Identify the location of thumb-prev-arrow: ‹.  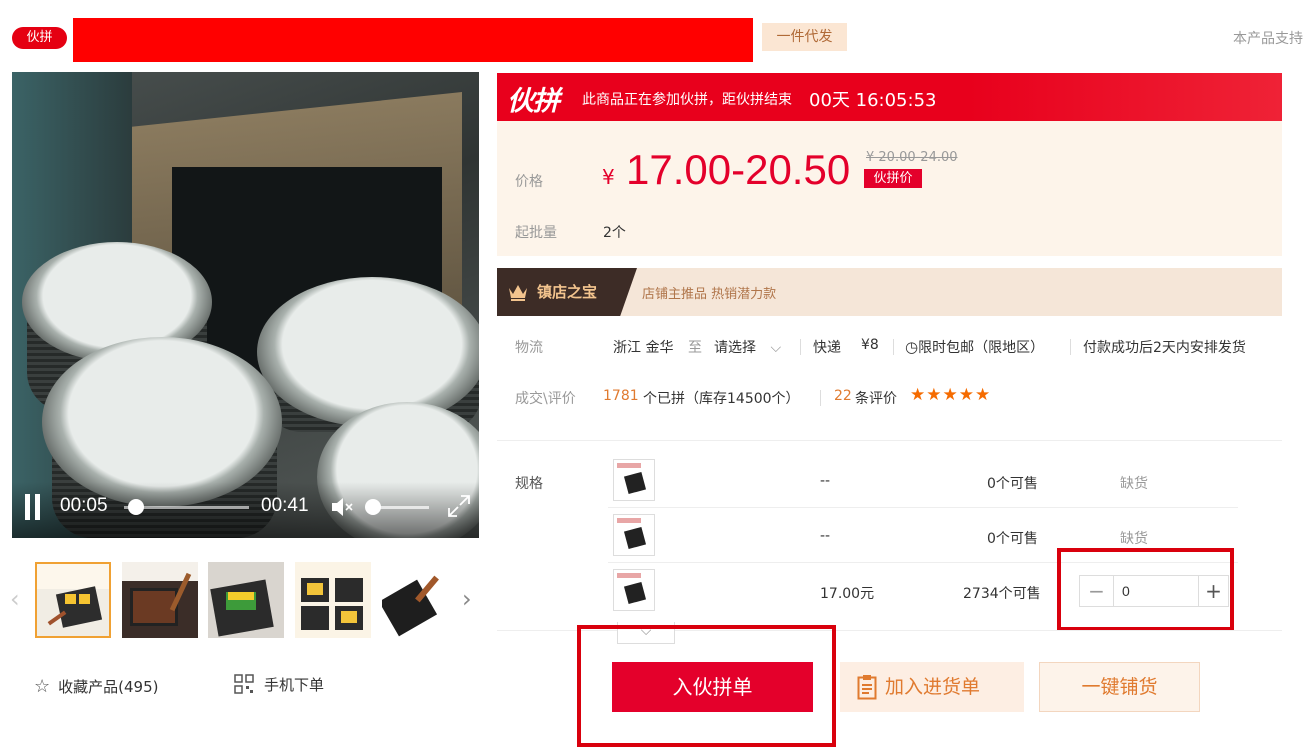
(18, 599).